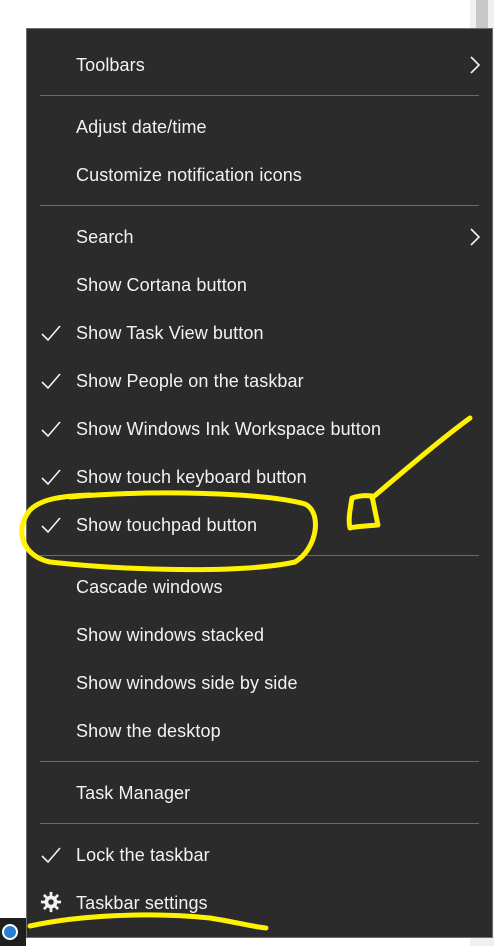  Describe the element at coordinates (143, 854) in the screenshot. I see `menu-item-label: Lock the taskbar` at that location.